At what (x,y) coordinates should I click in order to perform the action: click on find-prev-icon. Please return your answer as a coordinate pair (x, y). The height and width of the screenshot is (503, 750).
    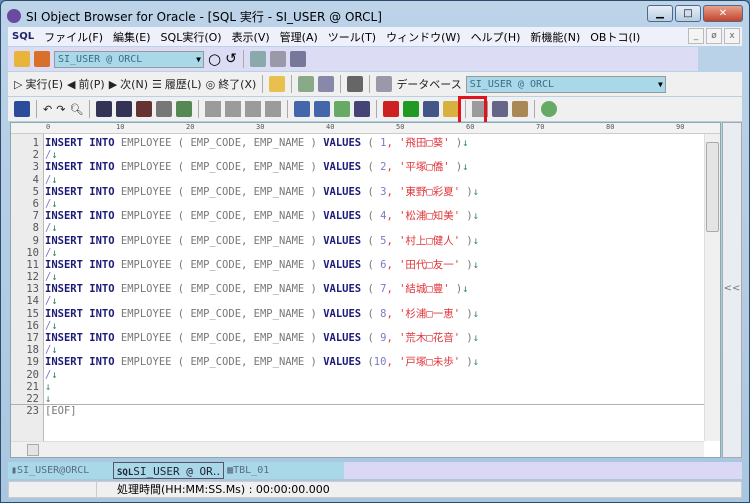
    Looking at the image, I should click on (124, 109).